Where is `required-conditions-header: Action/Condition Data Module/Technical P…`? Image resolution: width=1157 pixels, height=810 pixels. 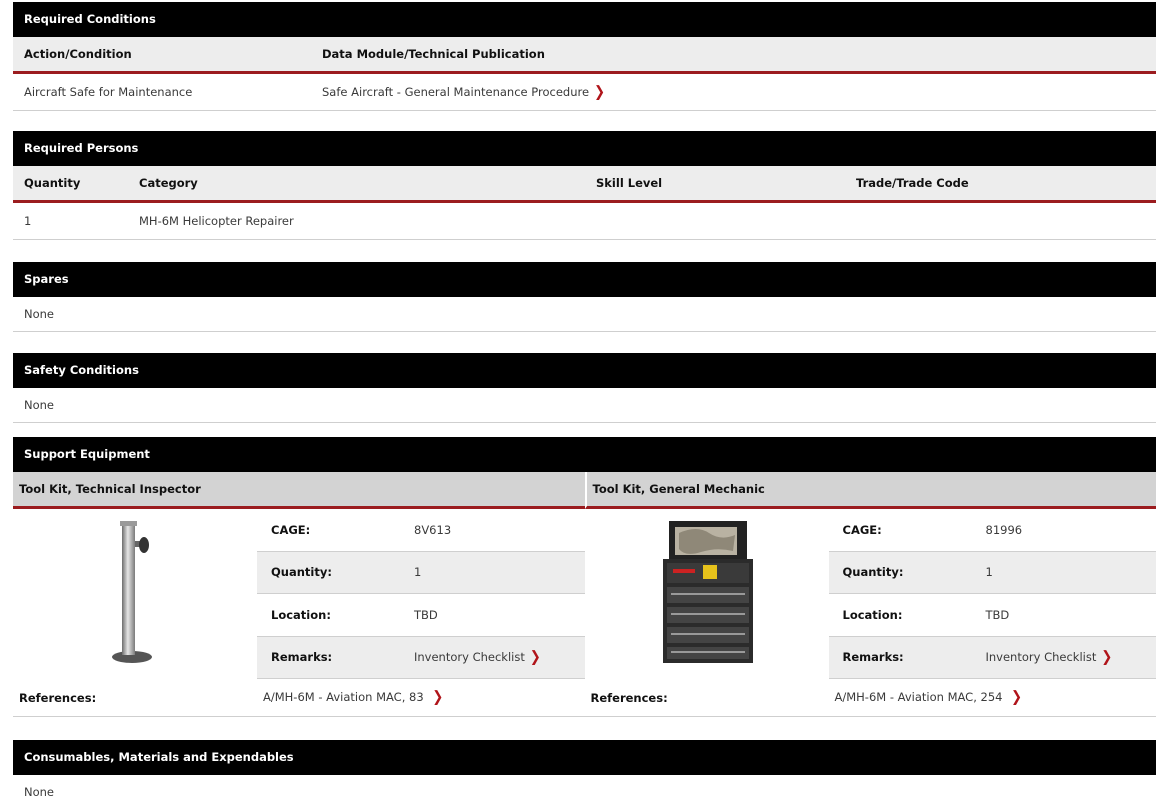
required-conditions-header: Action/Condition Data Module/Technical P… is located at coordinates (584, 55).